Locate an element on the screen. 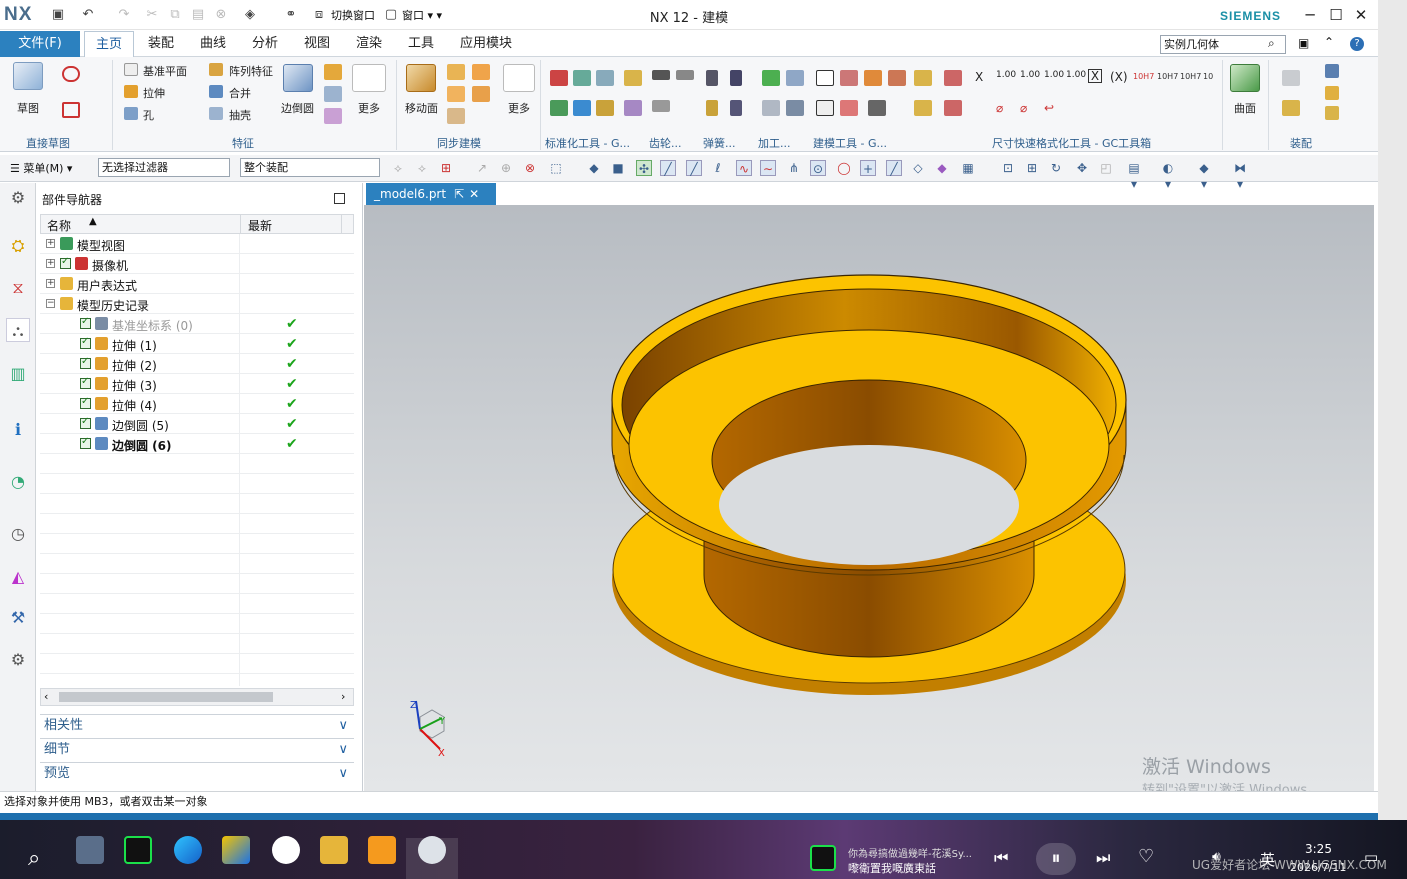 The image size is (1407, 879). tab-home: 主页 is located at coordinates (109, 44).